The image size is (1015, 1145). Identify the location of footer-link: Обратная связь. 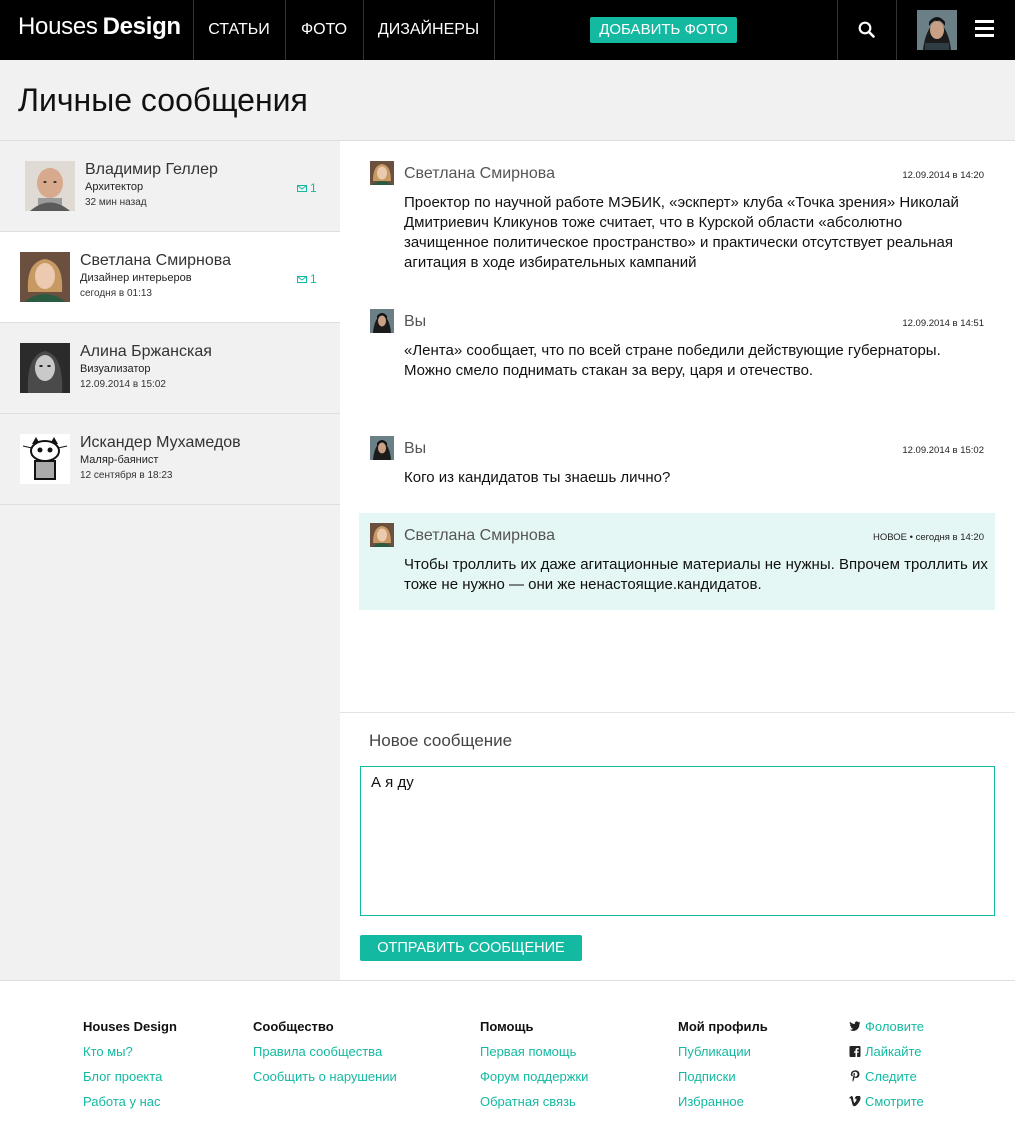
(534, 1106).